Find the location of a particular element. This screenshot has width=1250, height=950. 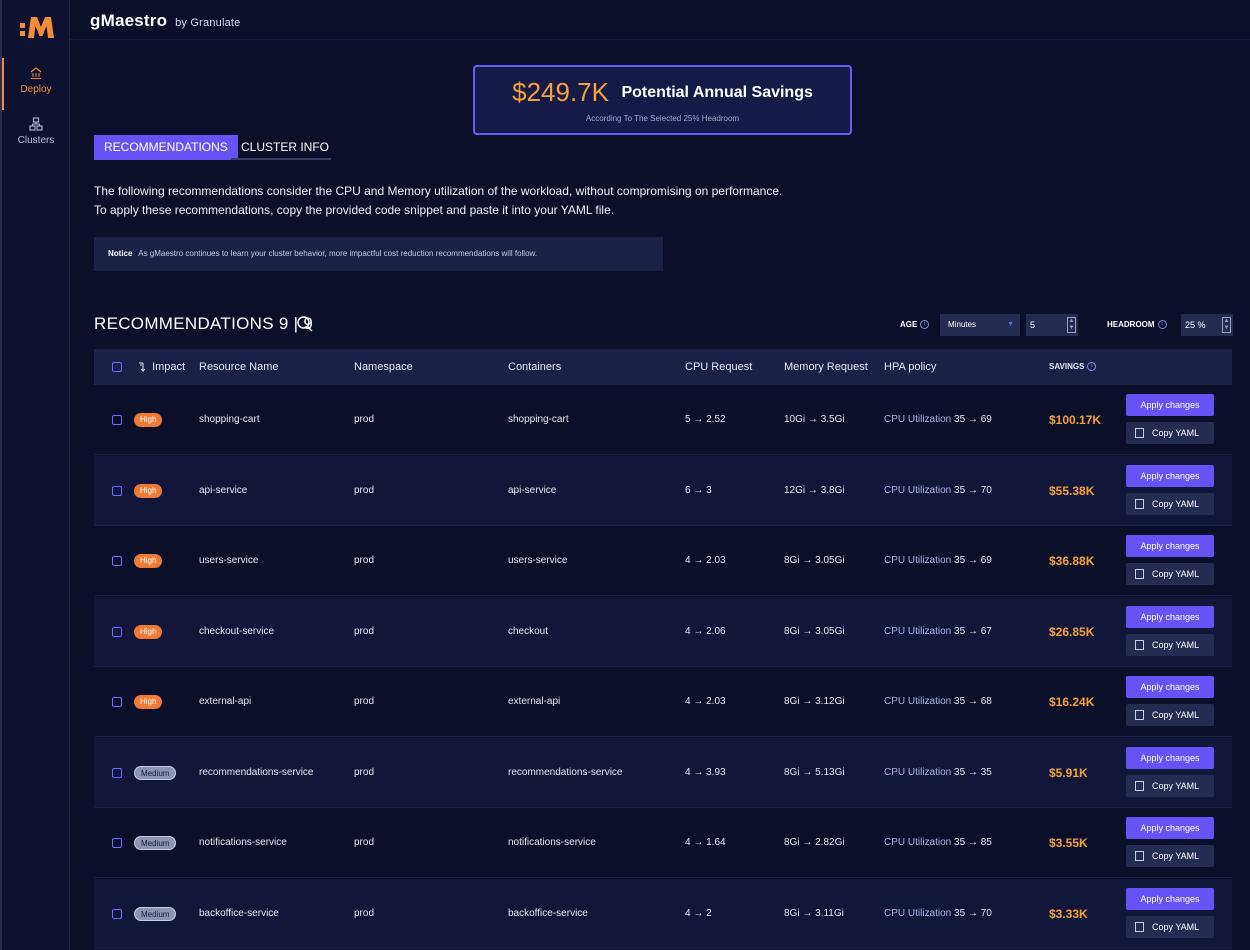

search-icon is located at coordinates (305, 324).